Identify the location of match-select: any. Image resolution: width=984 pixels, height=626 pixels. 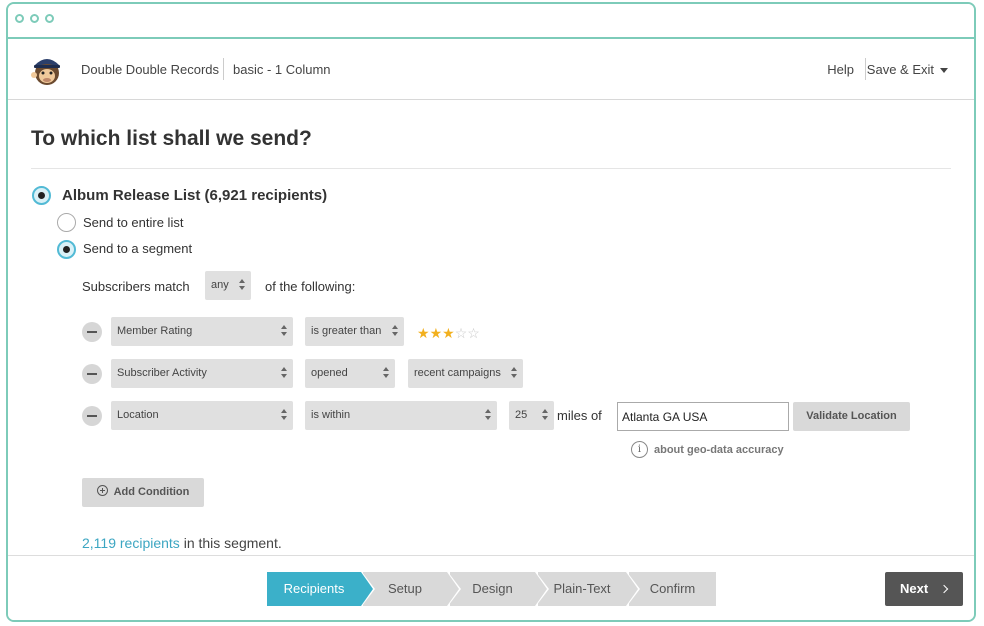
(228, 285).